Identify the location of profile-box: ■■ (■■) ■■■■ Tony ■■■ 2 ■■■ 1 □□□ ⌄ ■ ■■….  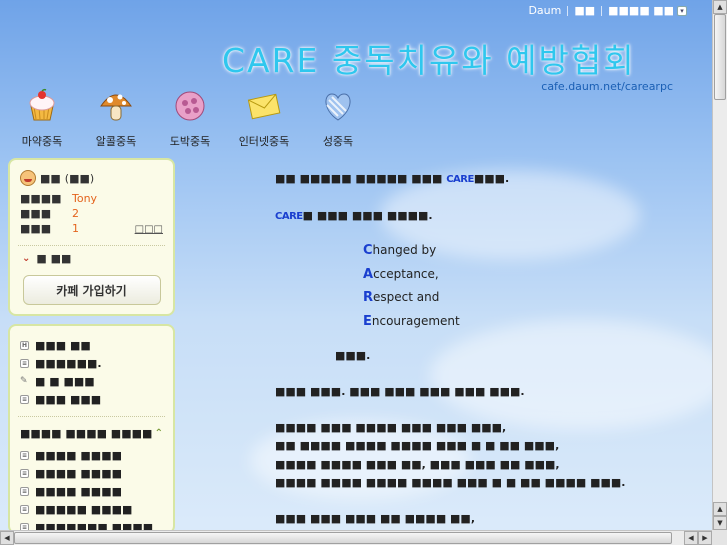
(91, 237).